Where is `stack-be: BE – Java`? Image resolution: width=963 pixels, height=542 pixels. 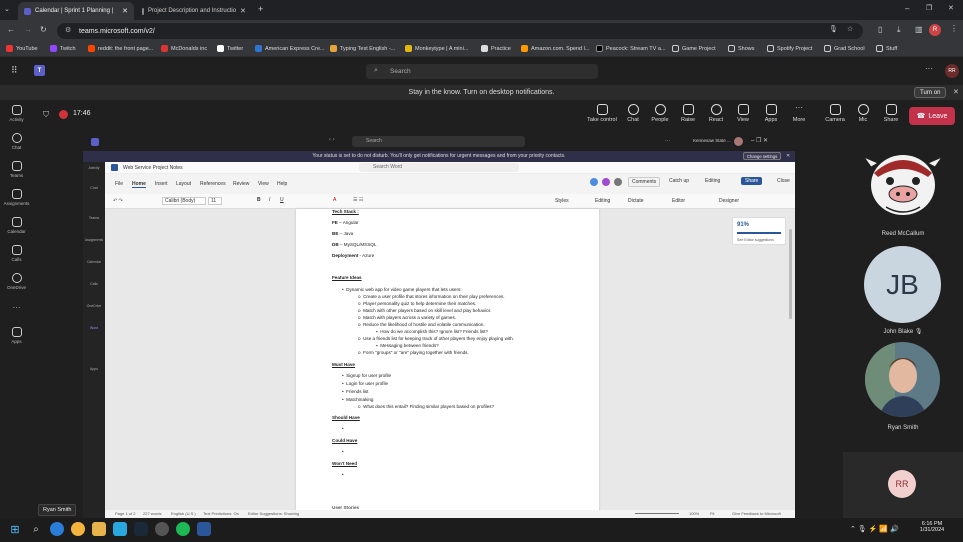
stack-be: BE – Java is located at coordinates (343, 233).